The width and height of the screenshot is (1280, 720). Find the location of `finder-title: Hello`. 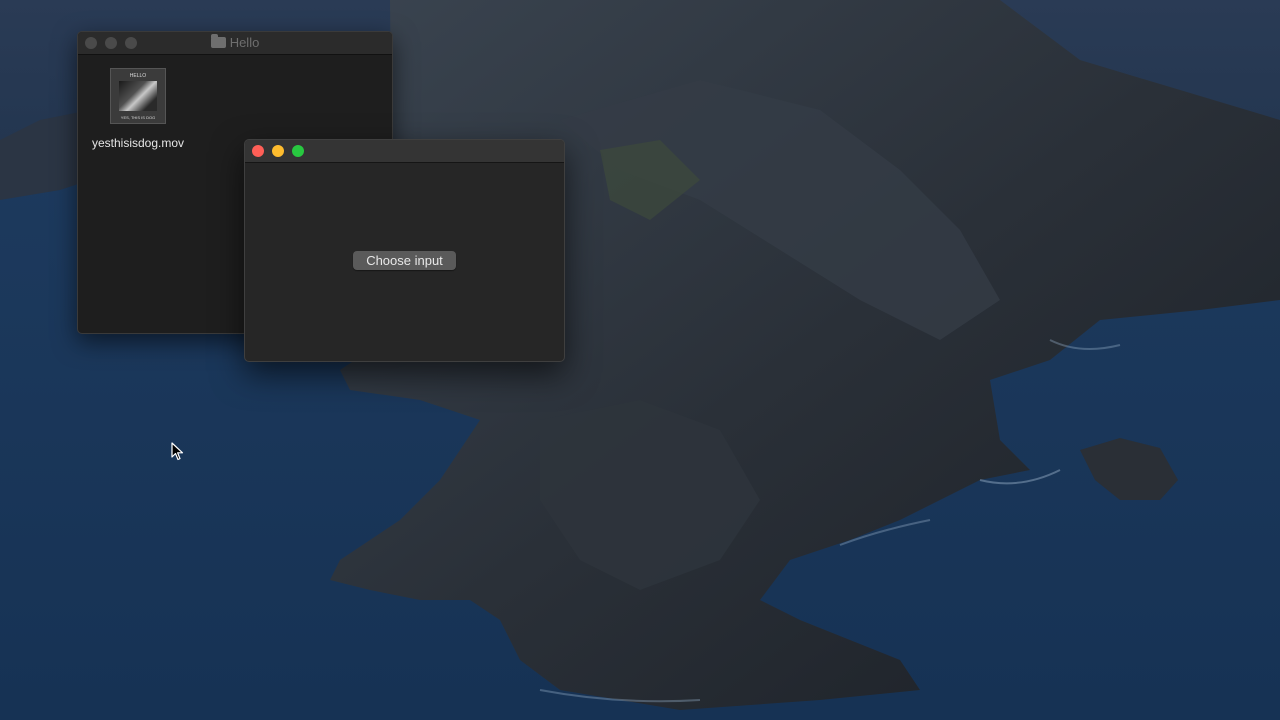

finder-title: Hello is located at coordinates (235, 43).